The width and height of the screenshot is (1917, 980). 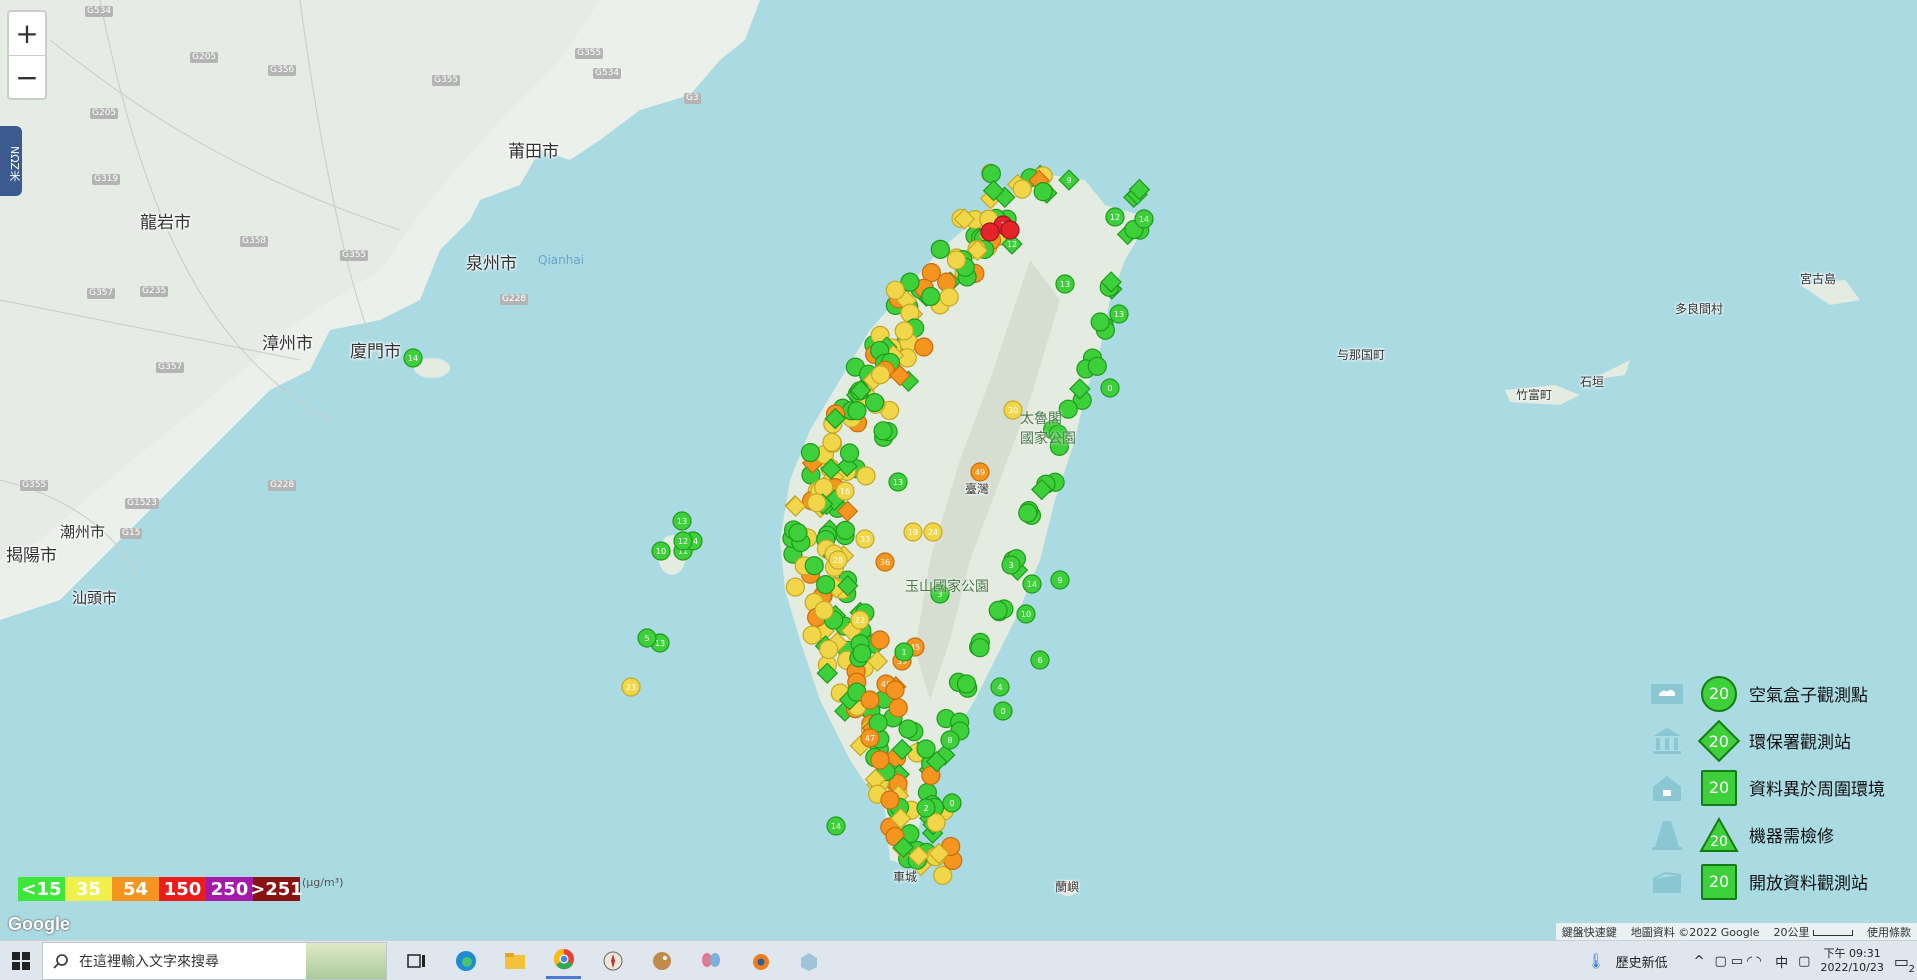 What do you see at coordinates (860, 620) in the screenshot?
I see `sensor-marker: 22` at bounding box center [860, 620].